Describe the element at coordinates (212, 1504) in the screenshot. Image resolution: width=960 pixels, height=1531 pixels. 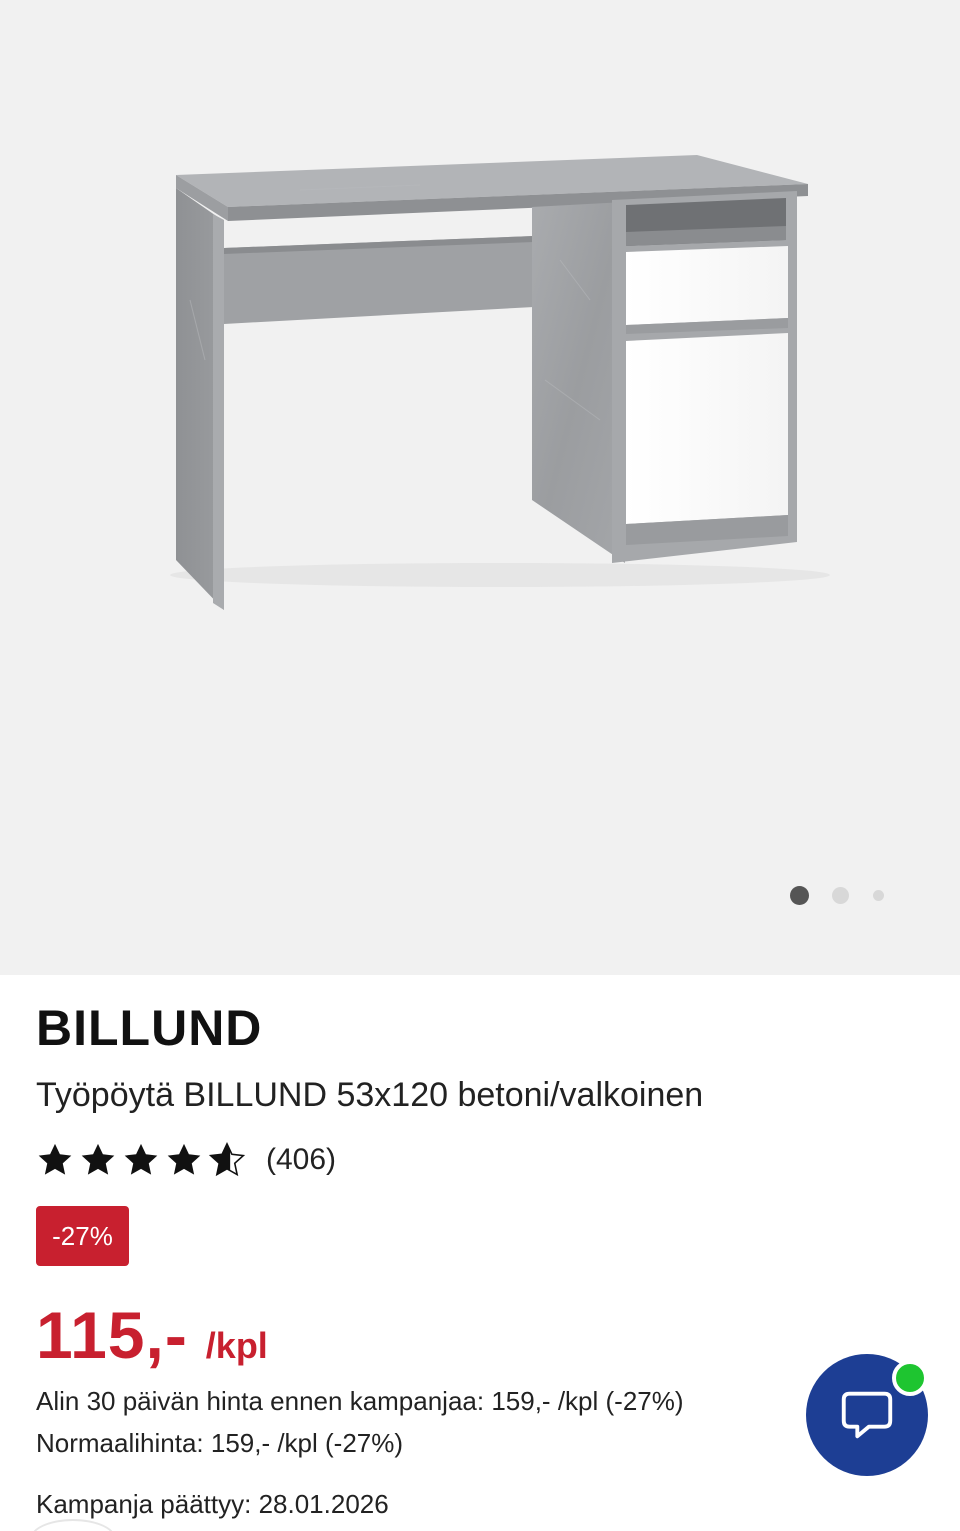
I see `campaign-end-date: Kampanja päättyy: 28.01.2026` at that location.